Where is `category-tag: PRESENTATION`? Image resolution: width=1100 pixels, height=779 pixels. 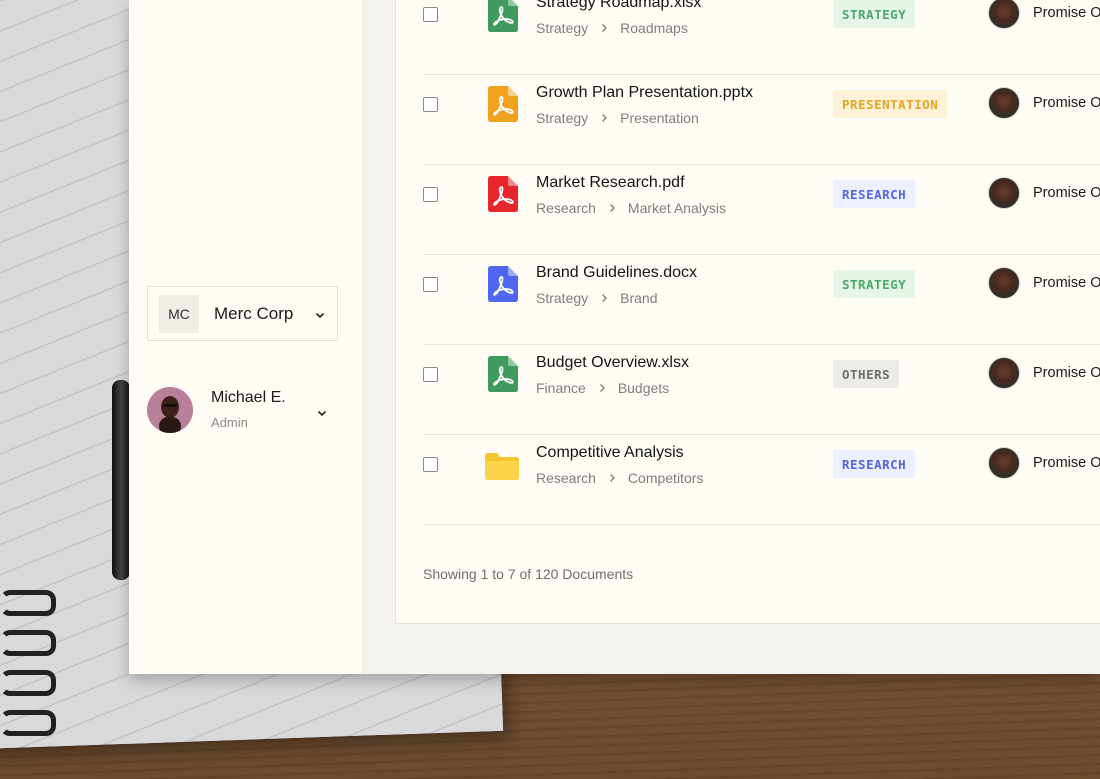
category-tag: PRESENTATION is located at coordinates (890, 104).